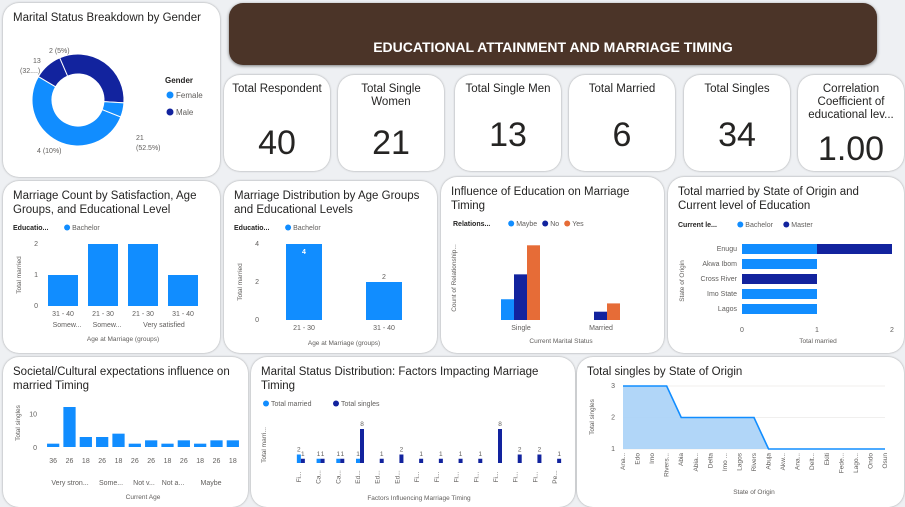 This screenshot has width=905, height=507. Describe the element at coordinates (561, 341) in the screenshot. I see `x-axis-label: Current Marital Status` at that location.